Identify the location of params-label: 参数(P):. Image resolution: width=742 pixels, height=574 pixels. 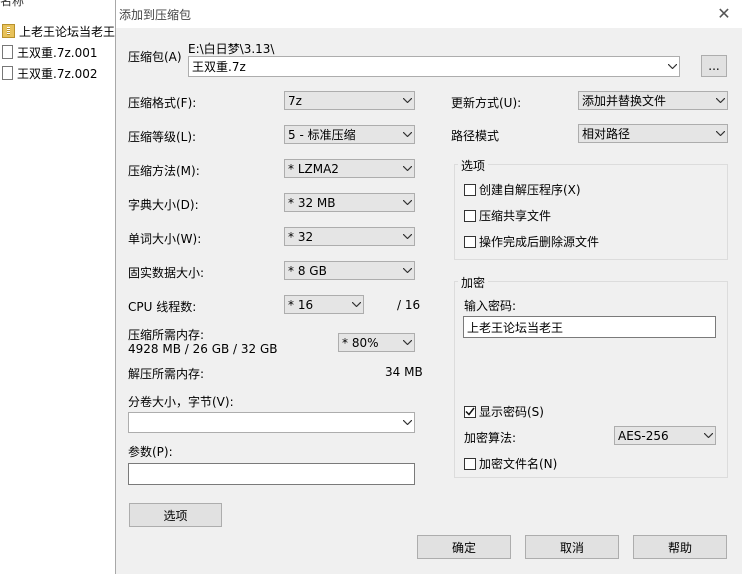
(150, 452).